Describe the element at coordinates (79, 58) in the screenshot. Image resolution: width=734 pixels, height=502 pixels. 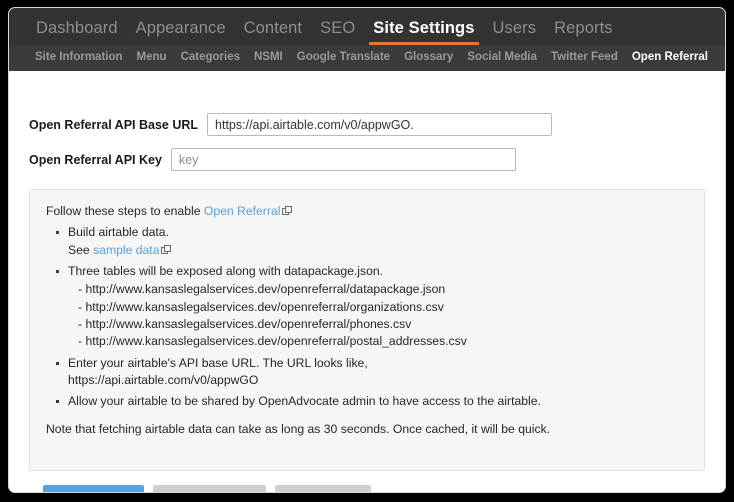
I see `subnav-item-site-information: Site Information` at that location.